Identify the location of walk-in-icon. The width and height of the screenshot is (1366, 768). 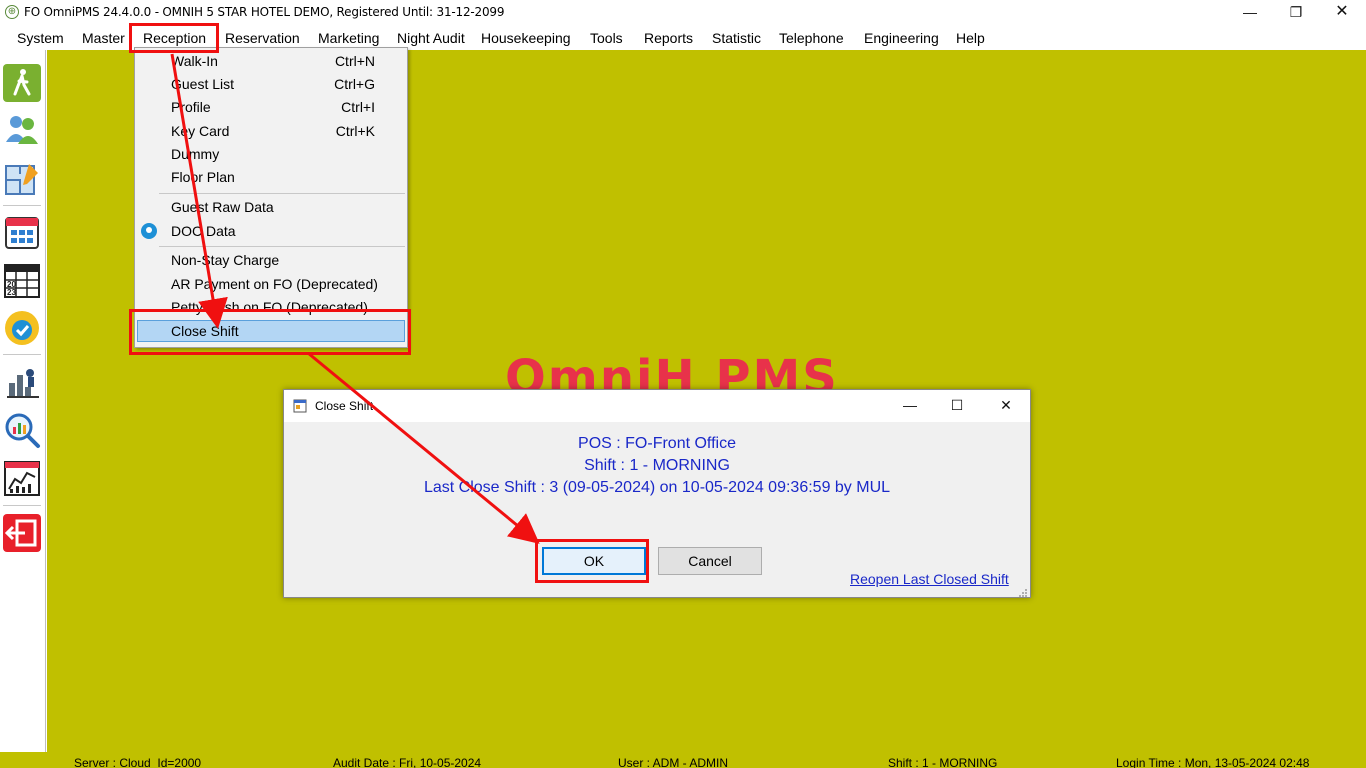
(22, 83).